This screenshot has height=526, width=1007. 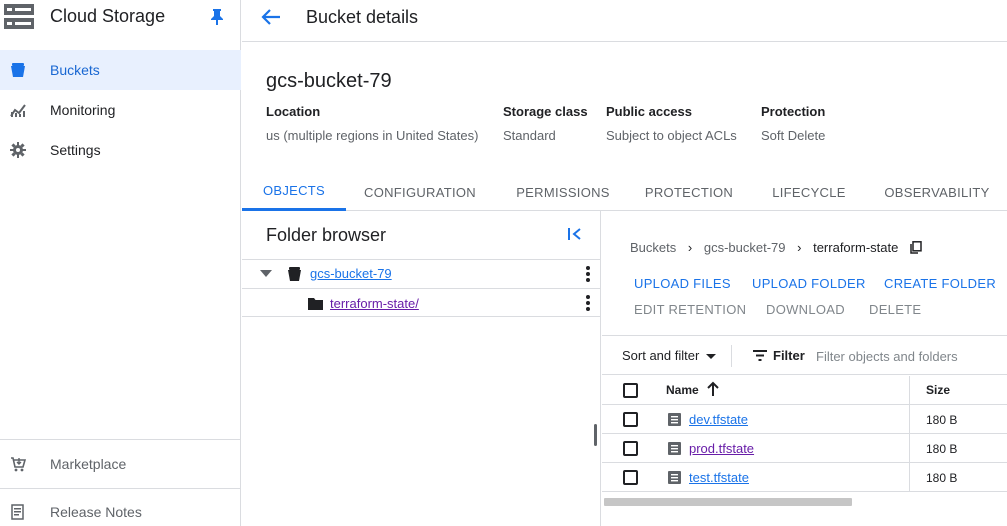 I want to click on object-name-link: dev.tfstate, so click(x=718, y=419).